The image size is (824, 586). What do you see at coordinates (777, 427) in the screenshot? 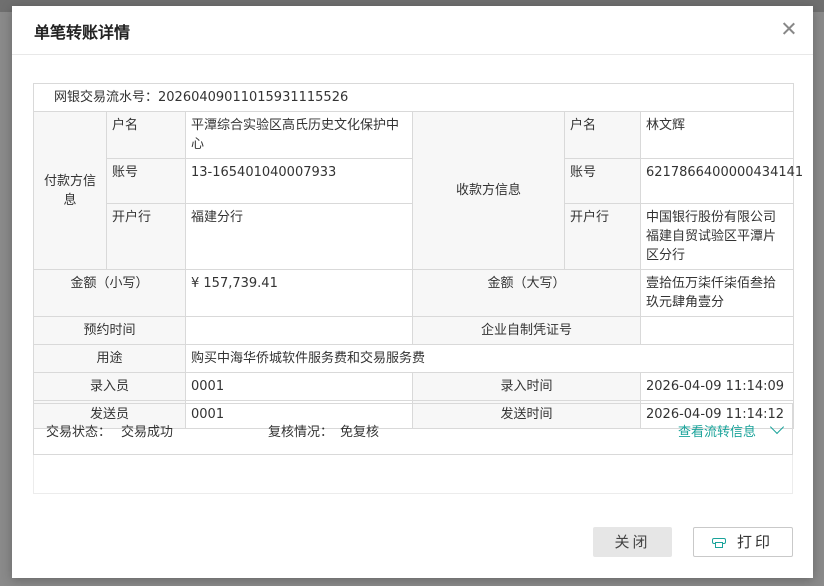
I see `chevron-down-icon` at bounding box center [777, 427].